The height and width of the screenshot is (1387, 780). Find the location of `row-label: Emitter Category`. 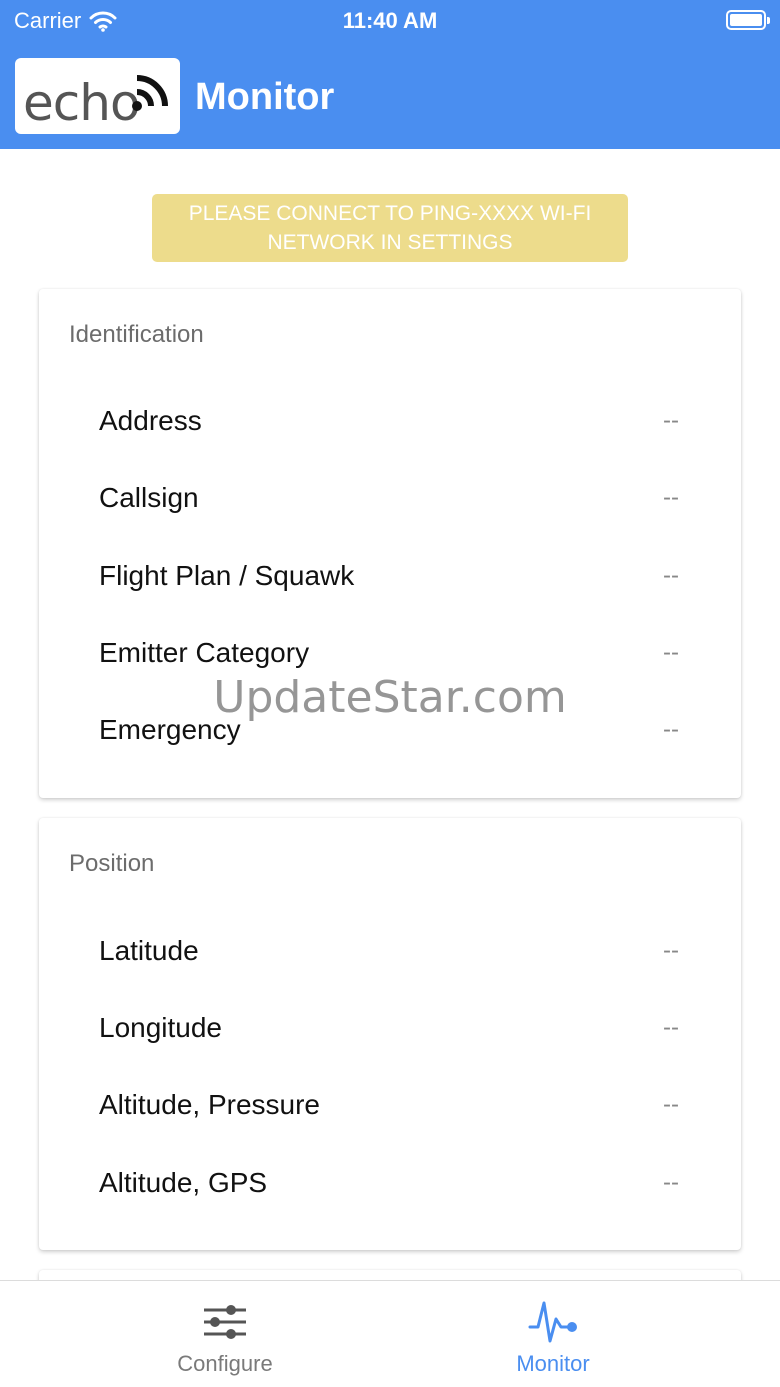

row-label: Emitter Category is located at coordinates (204, 652).